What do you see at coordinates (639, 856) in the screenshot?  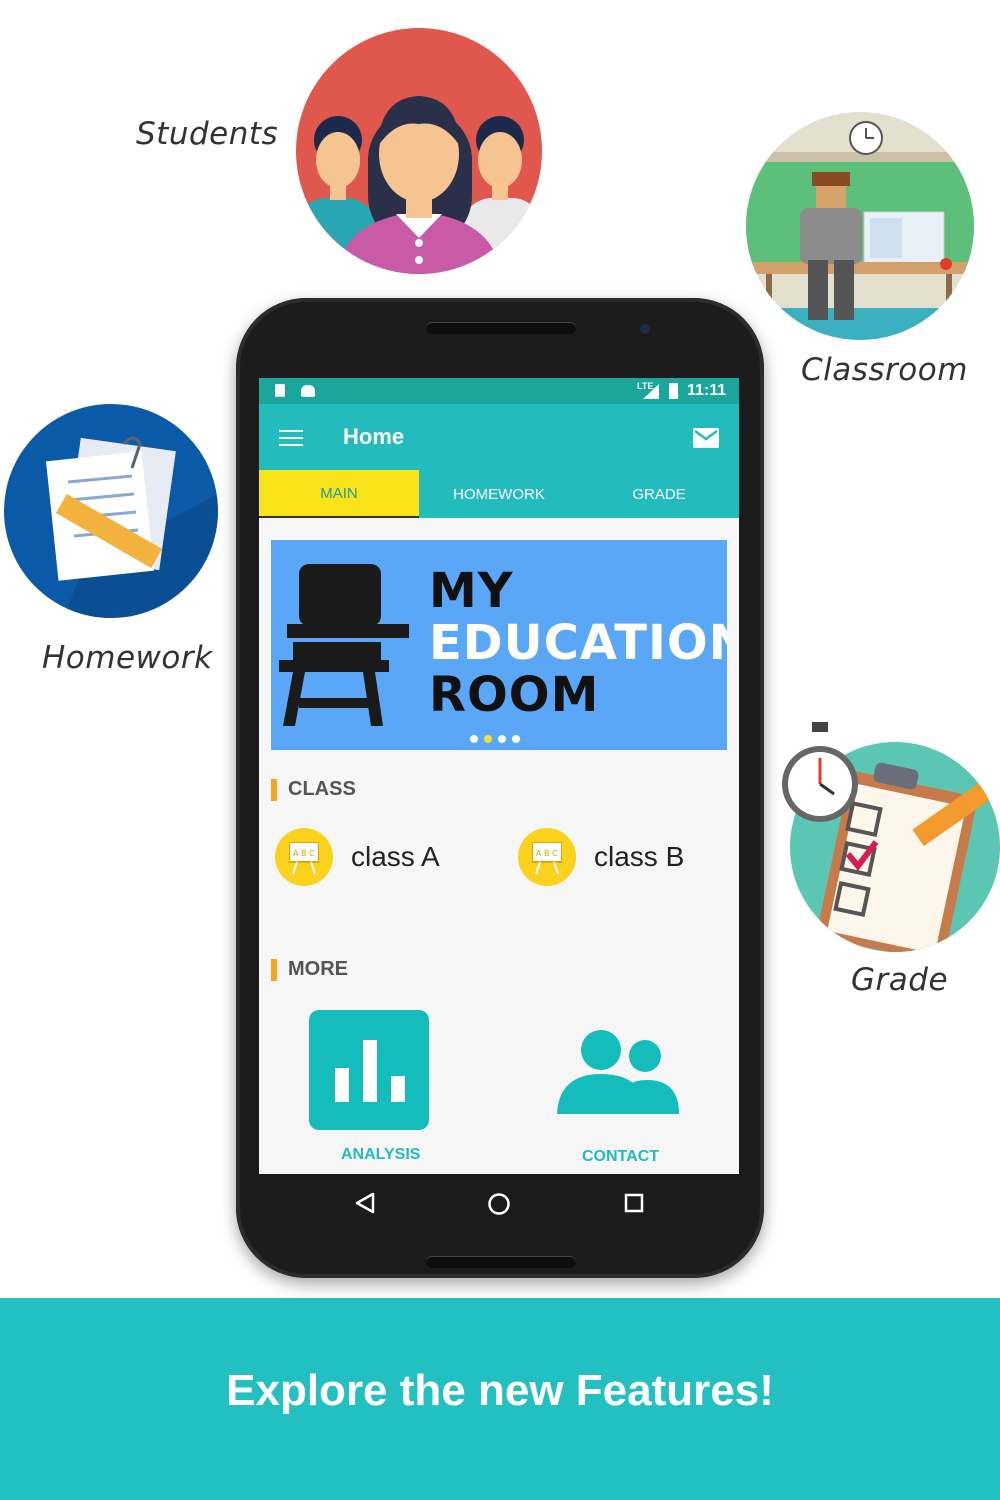 I see `class-b-label: class B` at bounding box center [639, 856].